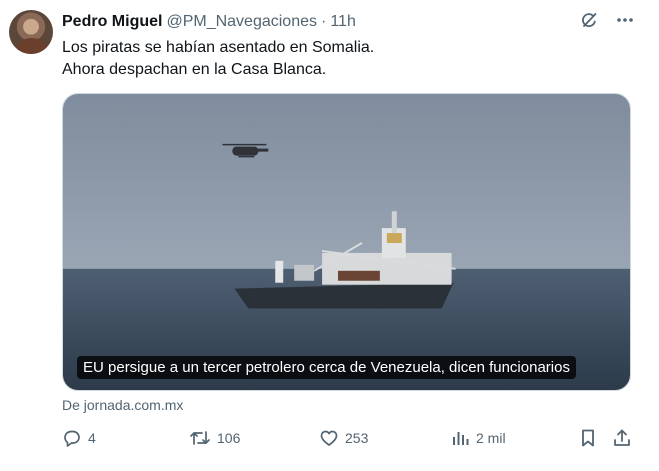 This screenshot has height=471, width=659. Describe the element at coordinates (241, 22) in the screenshot. I see `author-handle: @PM_Navegaciones` at that location.